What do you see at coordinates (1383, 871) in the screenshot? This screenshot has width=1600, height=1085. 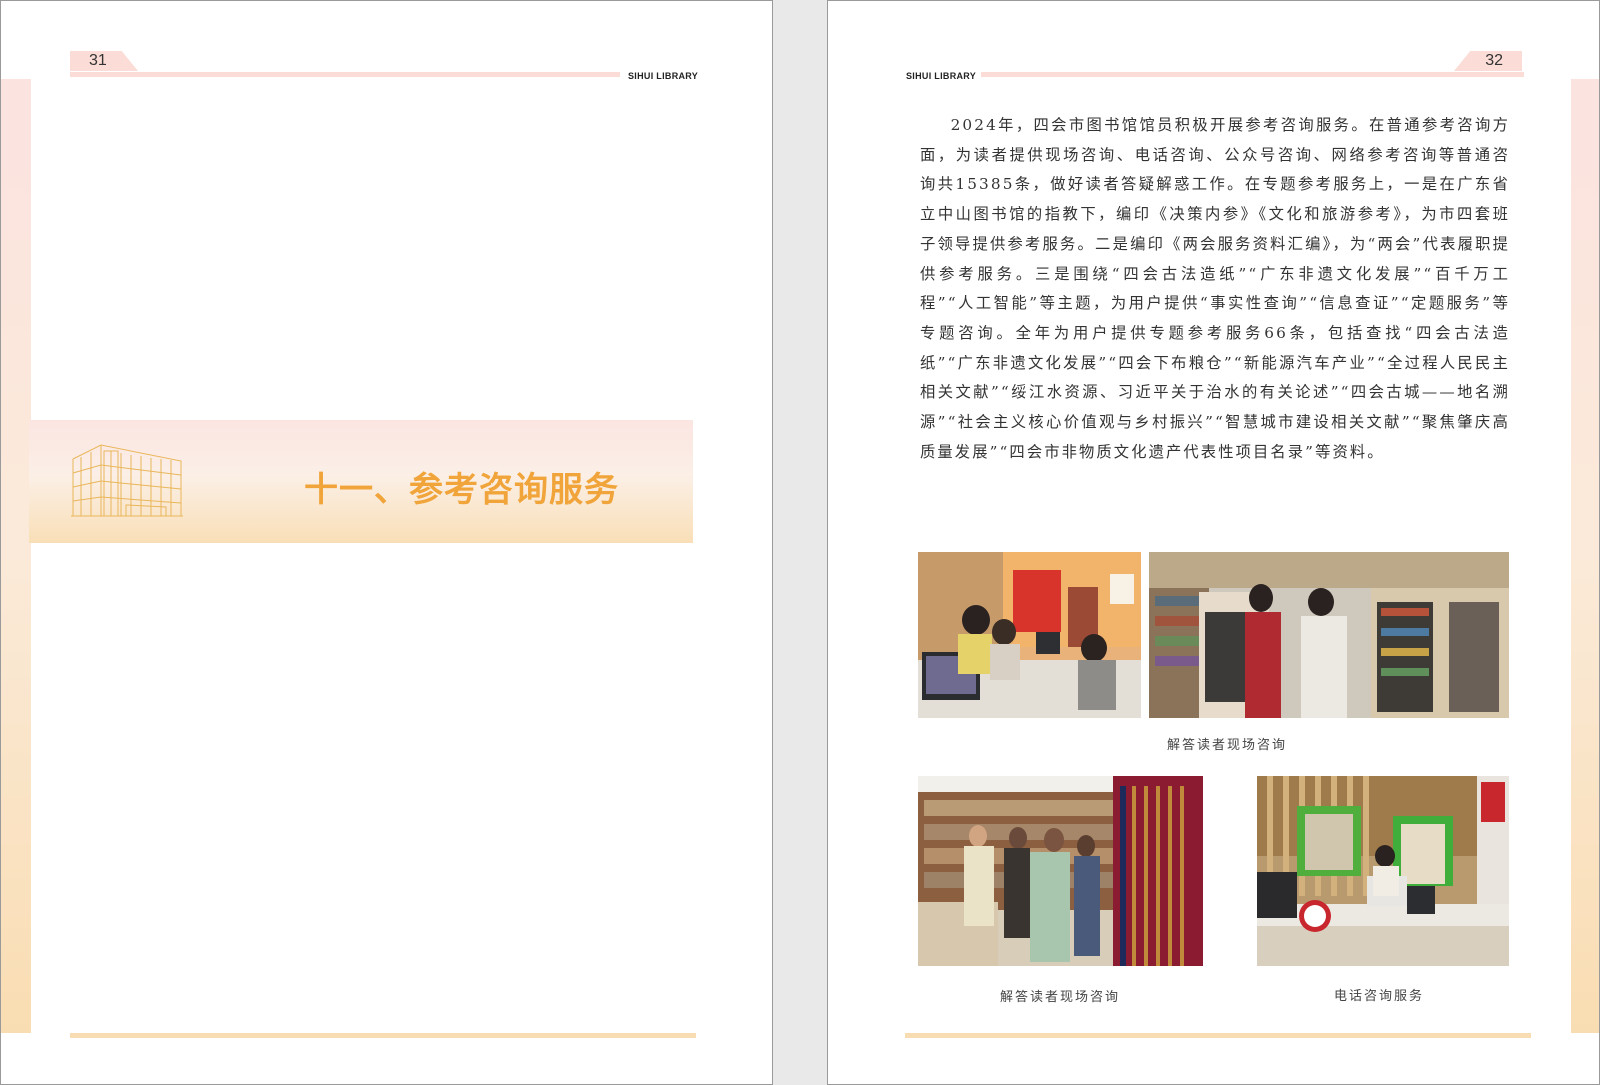 I see `photo-phone-consultation` at bounding box center [1383, 871].